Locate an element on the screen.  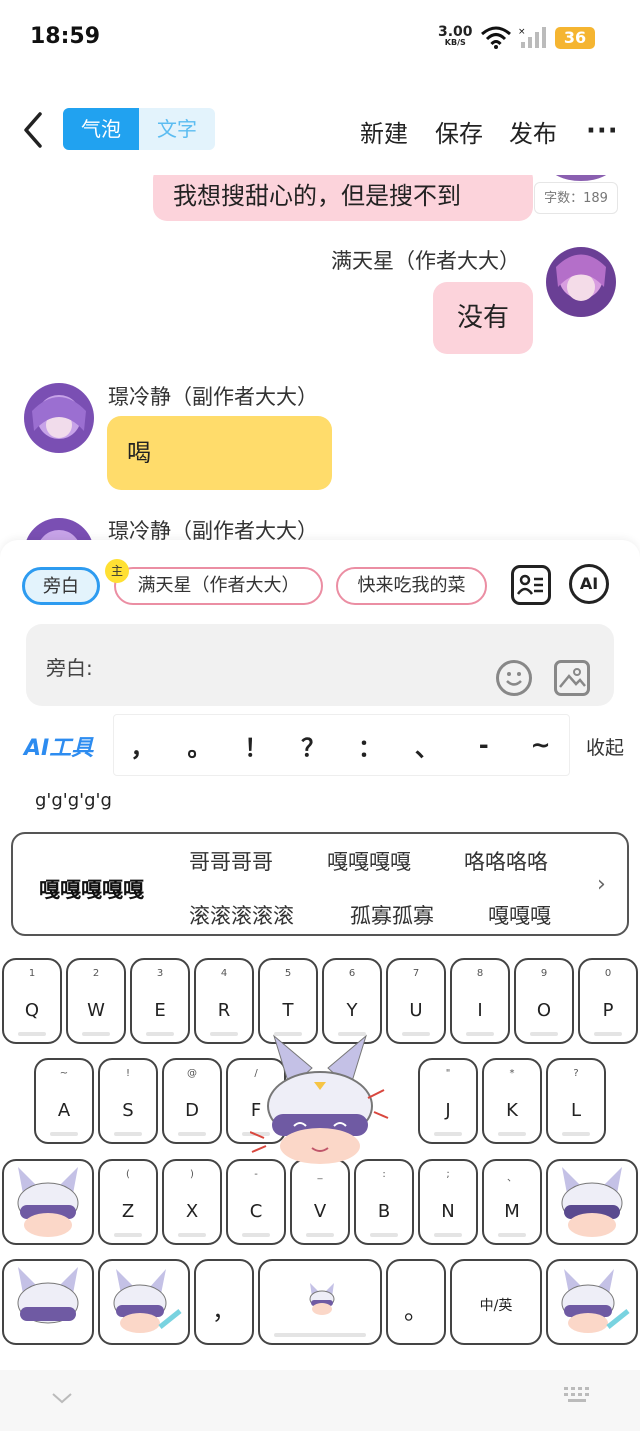
period-key: 。 is located at coordinates (416, 1302).